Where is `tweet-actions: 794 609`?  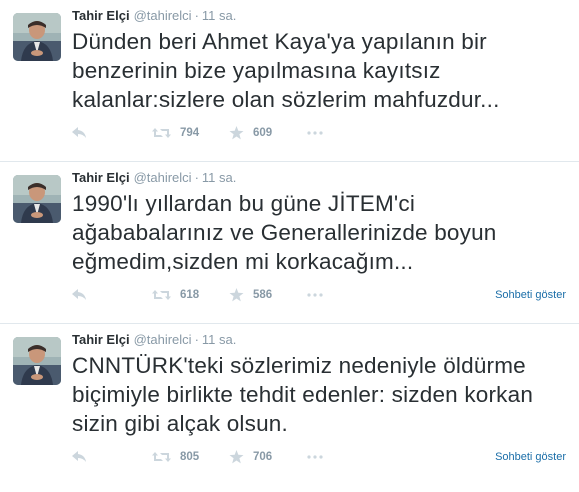
tweet-actions: 794 609 is located at coordinates (322, 134).